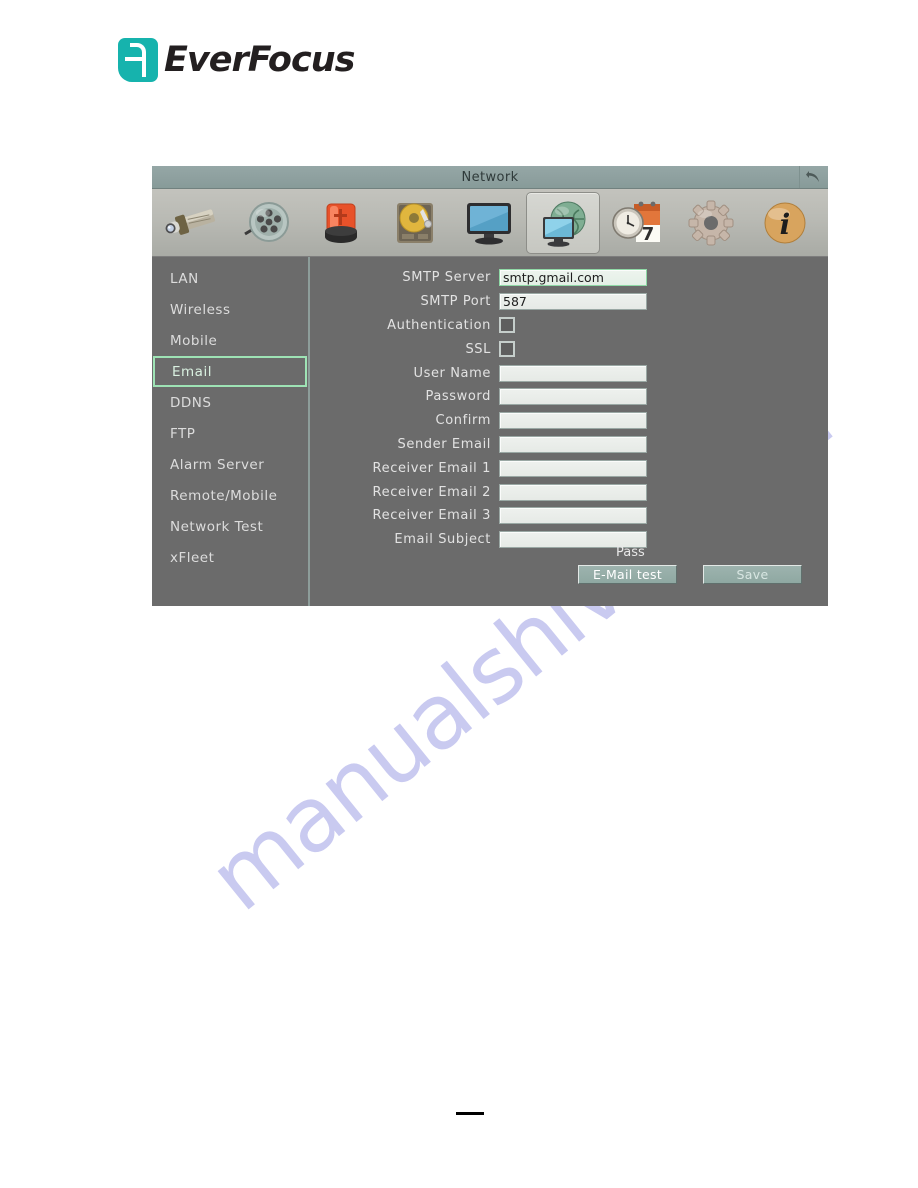 Image resolution: width=918 pixels, height=1188 pixels. I want to click on gear-icon, so click(711, 222).